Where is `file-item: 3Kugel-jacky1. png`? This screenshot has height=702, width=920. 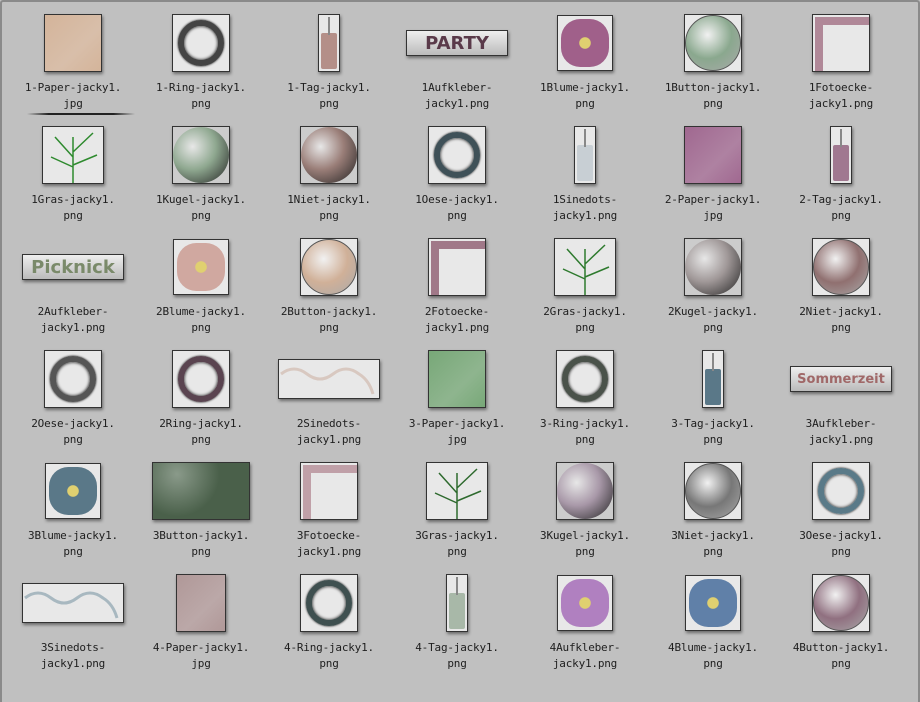 file-item: 3Kugel-jacky1. png is located at coordinates (585, 514).